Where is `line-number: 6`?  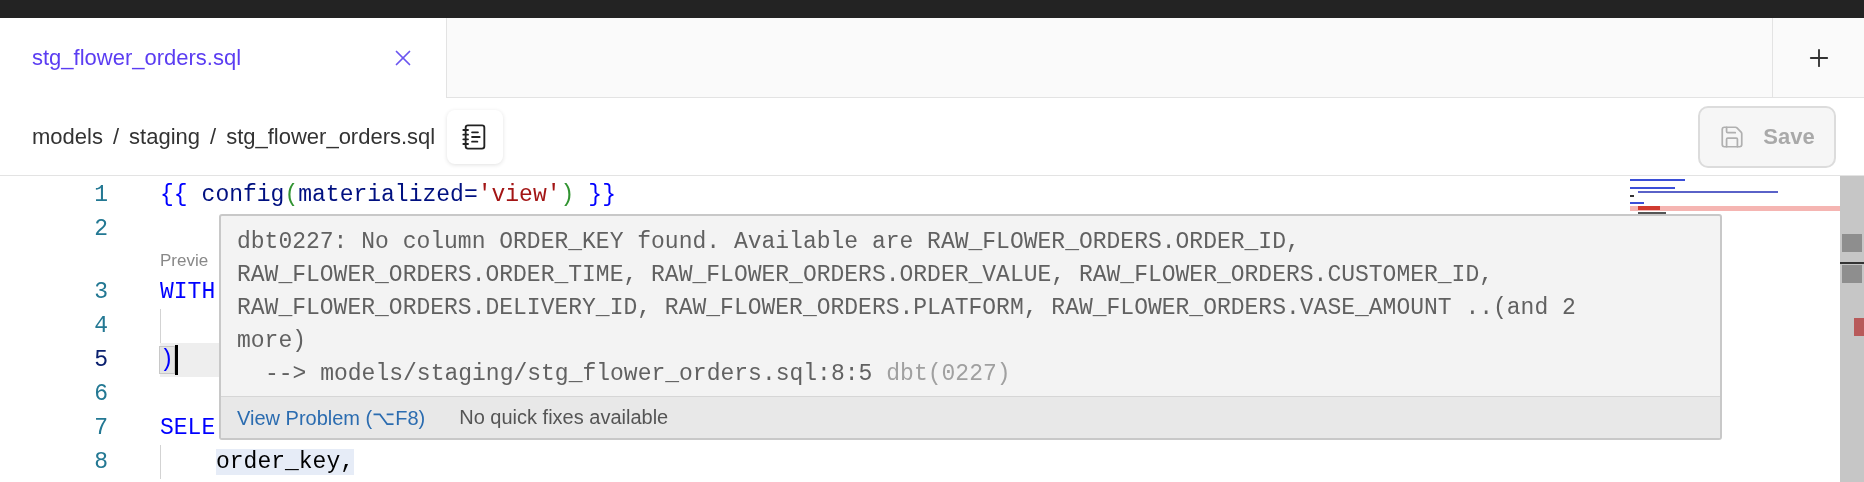 line-number: 6 is located at coordinates (100, 394).